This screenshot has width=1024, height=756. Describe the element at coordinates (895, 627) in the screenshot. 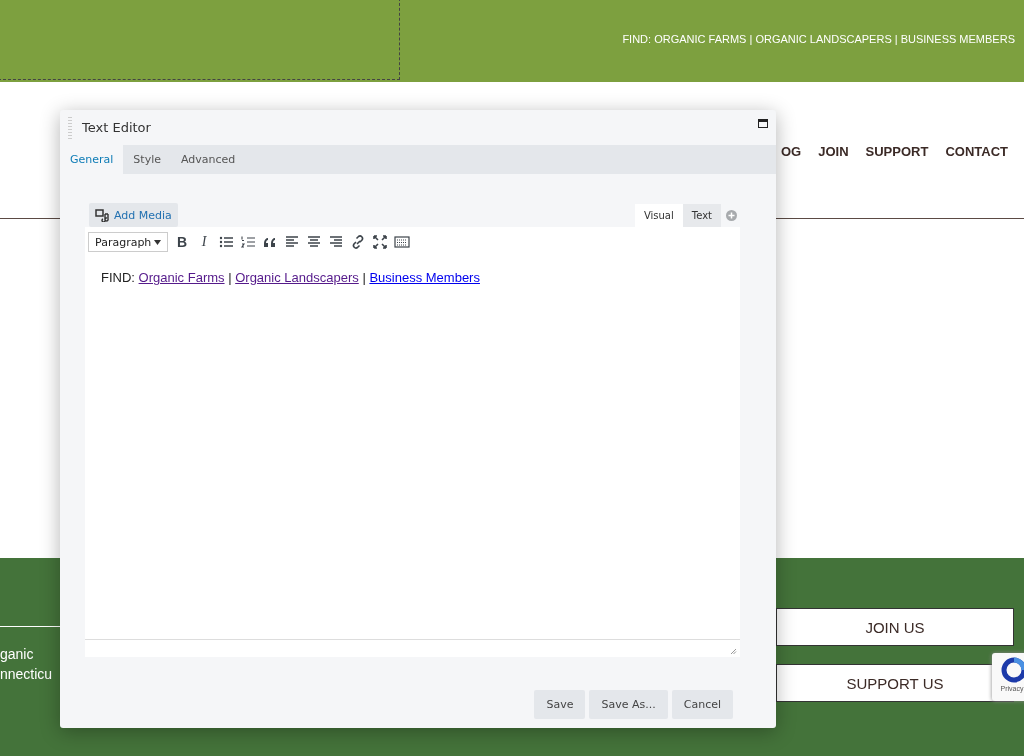

I see `footer-button: JOIN US` at that location.